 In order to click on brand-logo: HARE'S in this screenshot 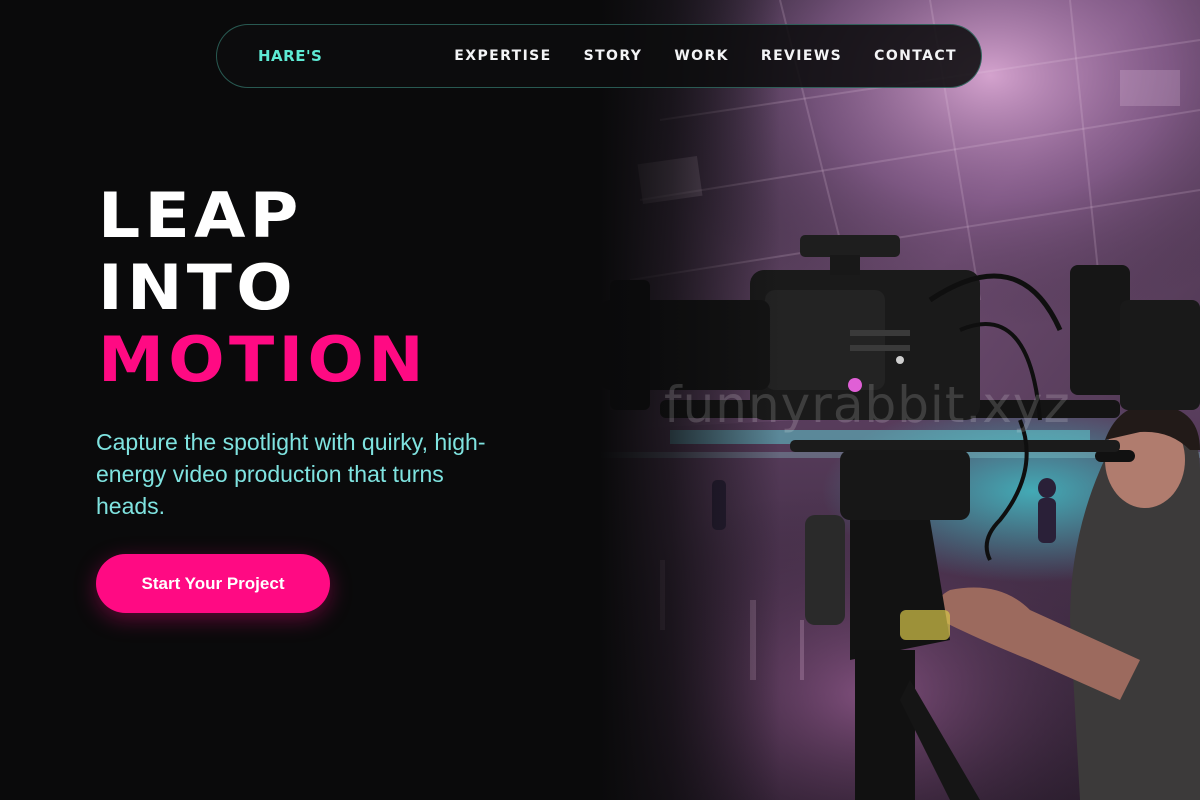, I will do `click(290, 56)`.